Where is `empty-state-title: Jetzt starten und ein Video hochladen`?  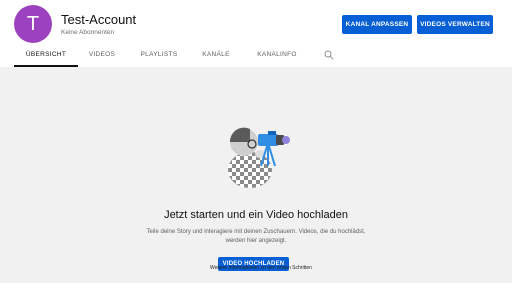 empty-state-title: Jetzt starten und ein Video hochladen is located at coordinates (256, 215).